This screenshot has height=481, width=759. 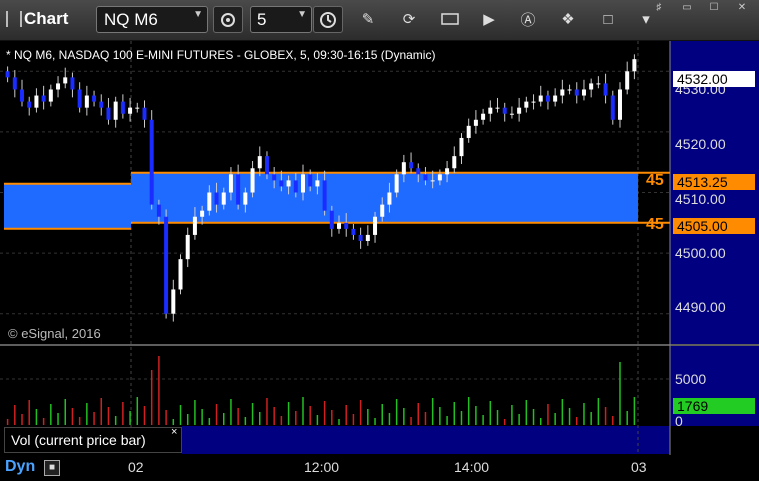 I want to click on current-volume-box: 1769, so click(x=714, y=406).